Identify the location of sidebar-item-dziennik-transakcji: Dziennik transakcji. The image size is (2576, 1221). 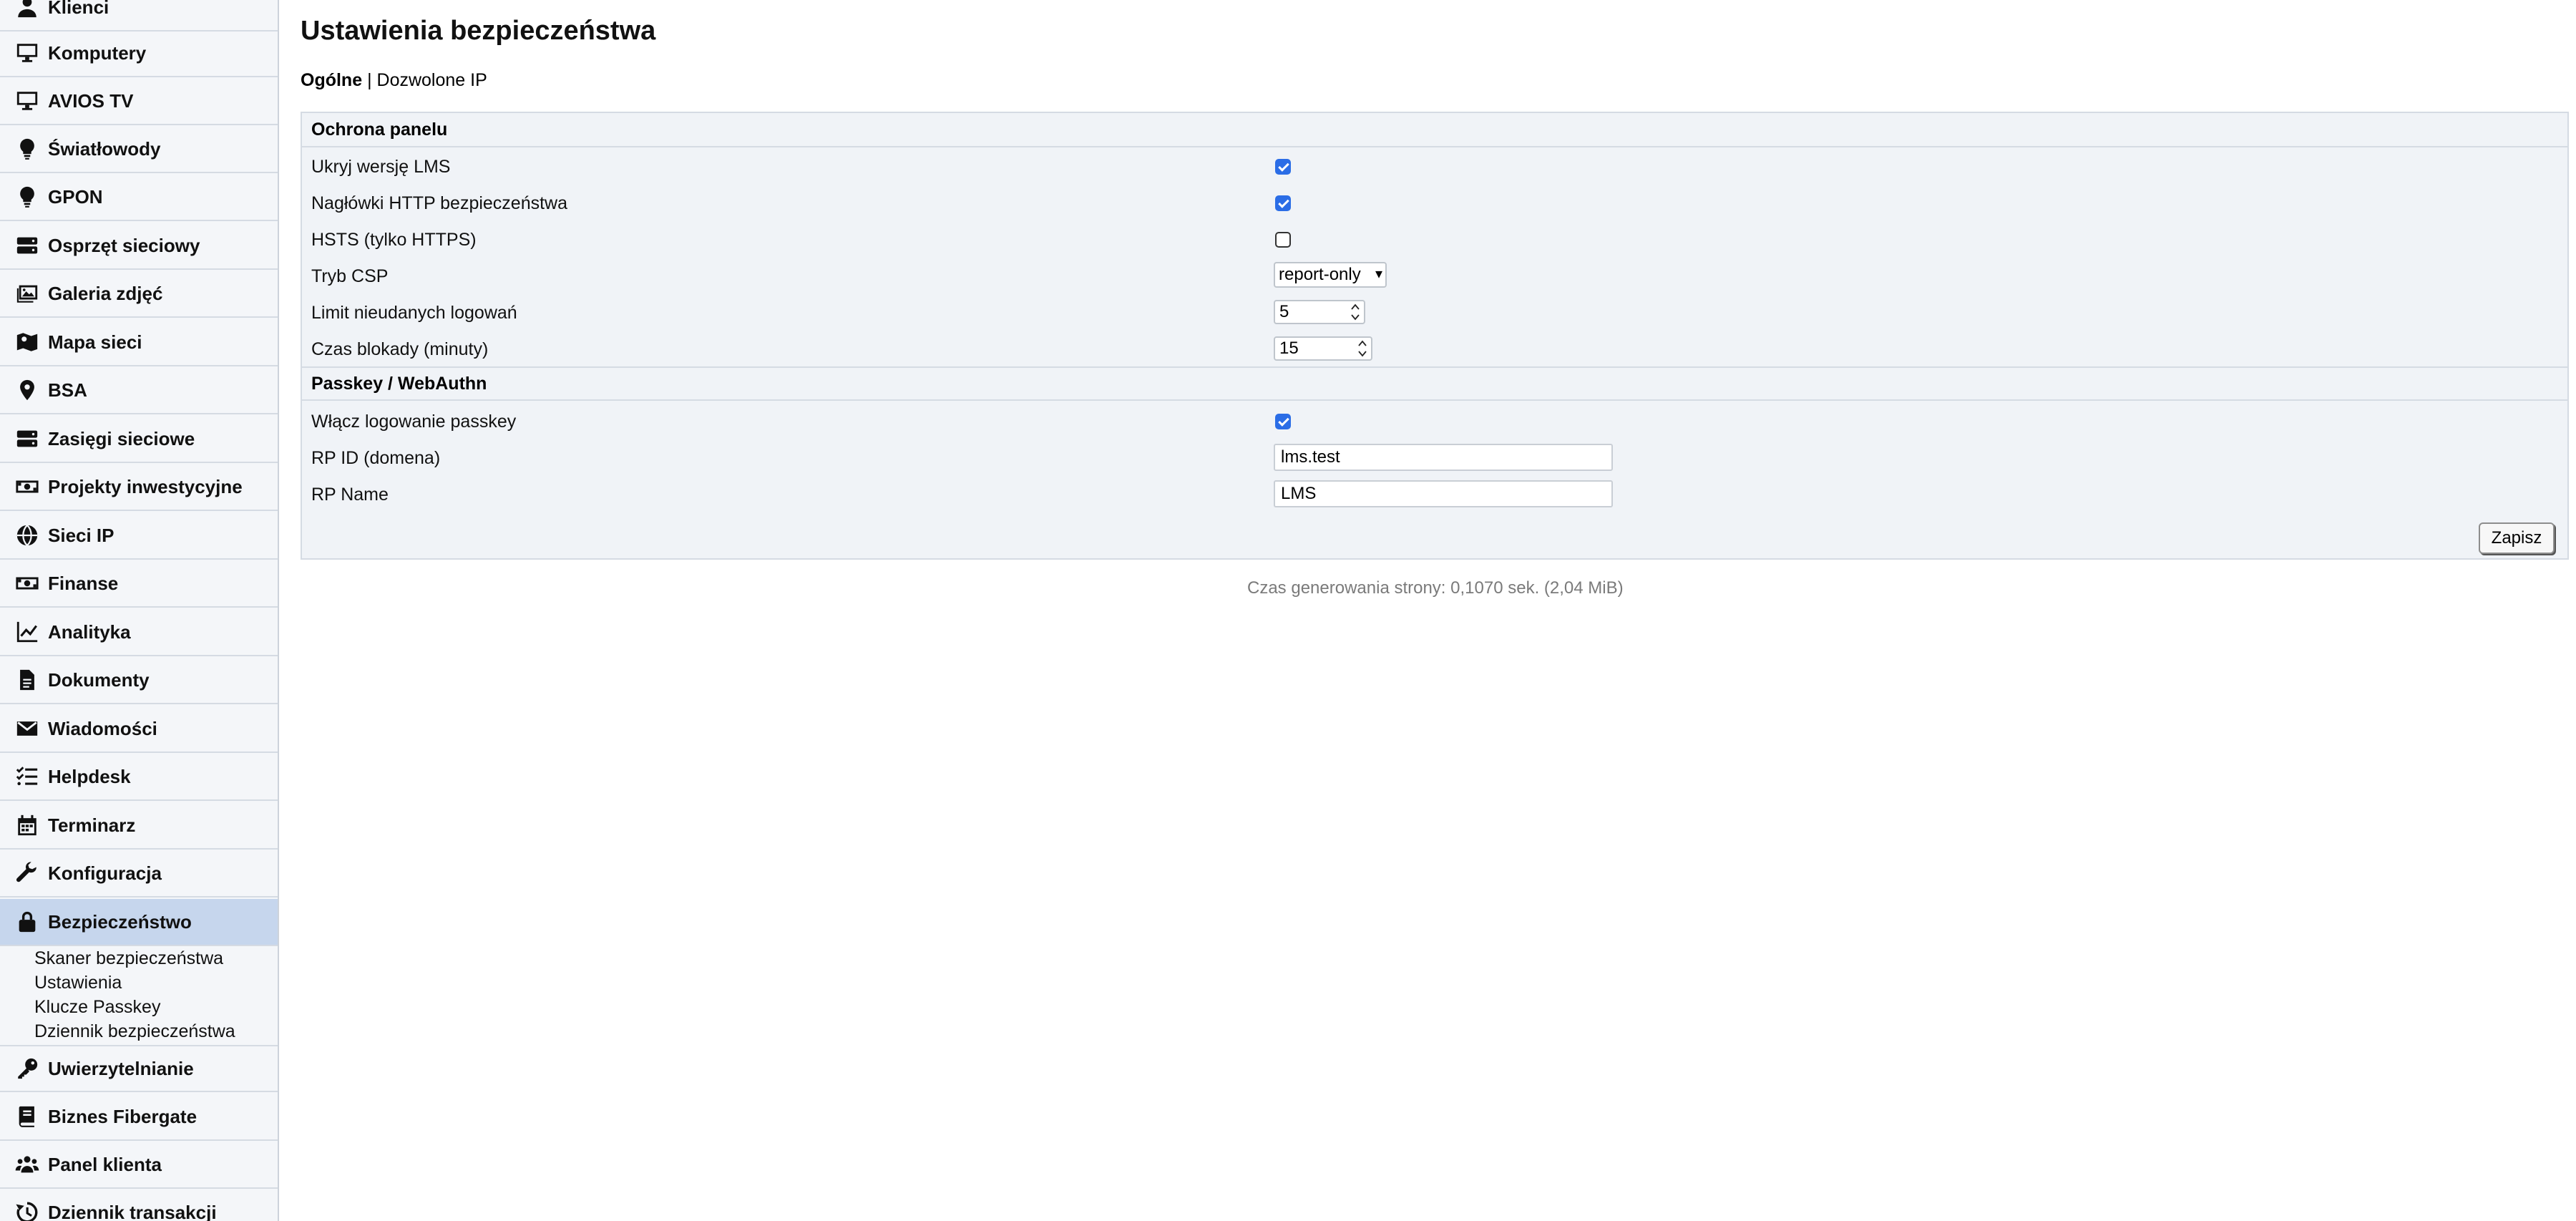
(139, 1205).